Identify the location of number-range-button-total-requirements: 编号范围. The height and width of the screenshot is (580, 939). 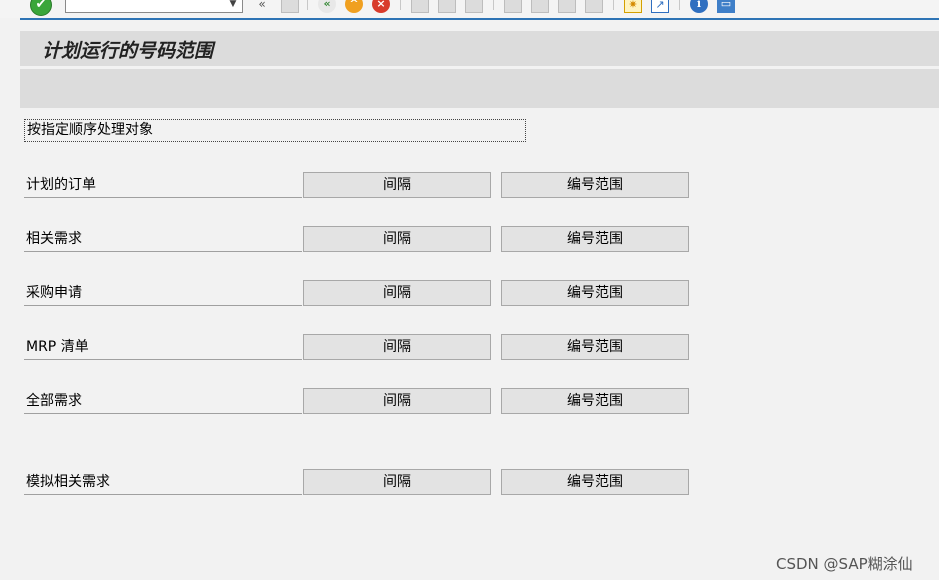
(595, 401).